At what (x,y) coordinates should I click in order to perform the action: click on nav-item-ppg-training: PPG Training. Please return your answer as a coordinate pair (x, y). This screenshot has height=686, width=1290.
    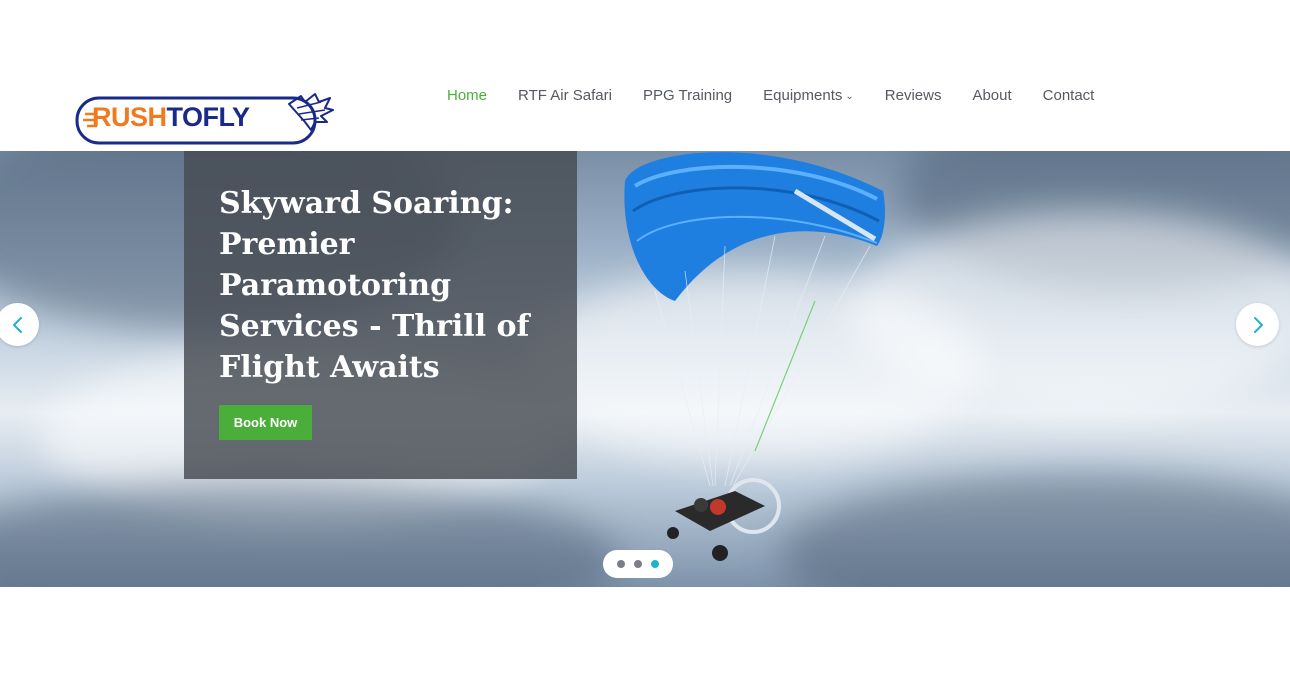
    Looking at the image, I should click on (687, 97).